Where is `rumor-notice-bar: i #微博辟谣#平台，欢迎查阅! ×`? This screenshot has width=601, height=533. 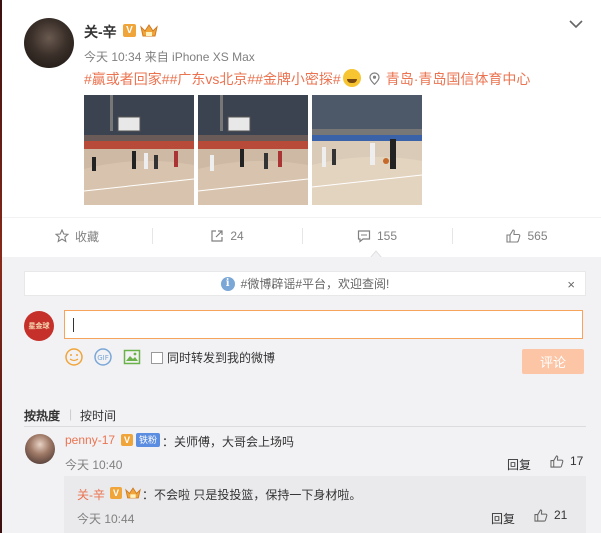 rumor-notice-bar: i #微博辟谣#平台，欢迎查阅! × is located at coordinates (305, 283).